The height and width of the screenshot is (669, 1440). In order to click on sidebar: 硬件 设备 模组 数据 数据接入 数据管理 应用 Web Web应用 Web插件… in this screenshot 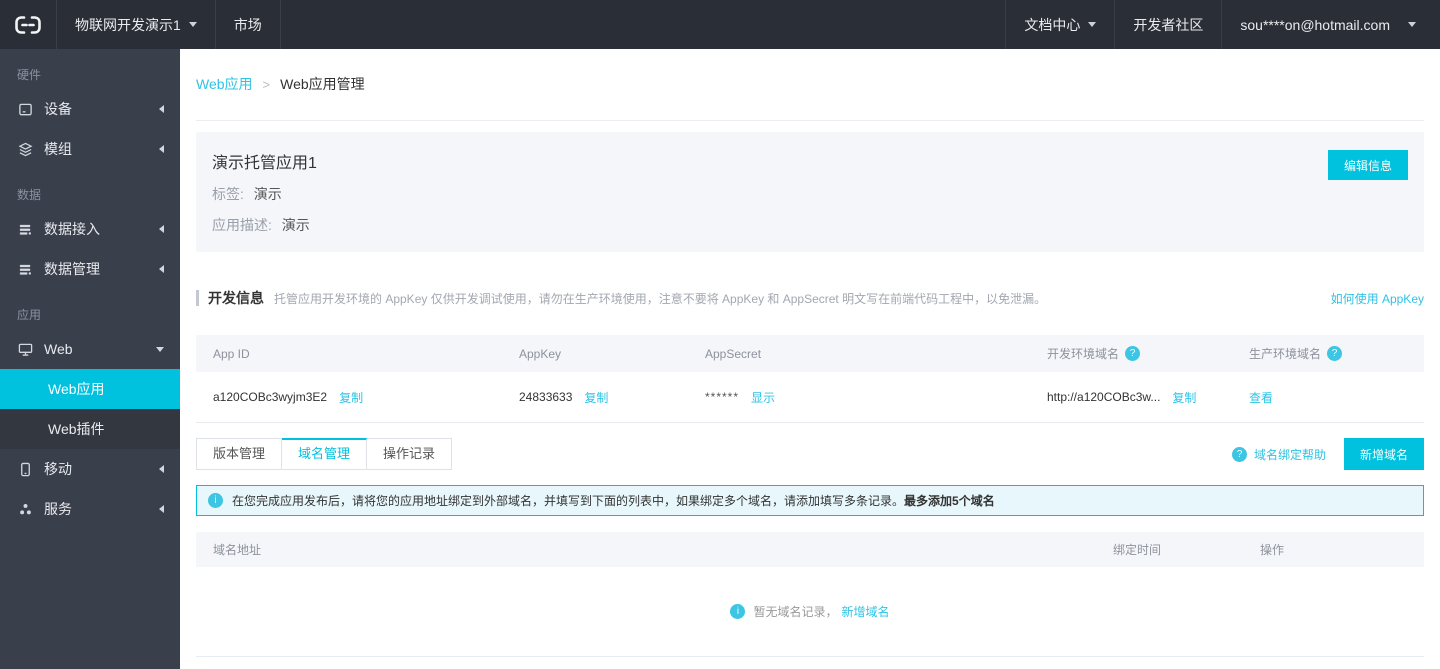, I will do `click(90, 359)`.